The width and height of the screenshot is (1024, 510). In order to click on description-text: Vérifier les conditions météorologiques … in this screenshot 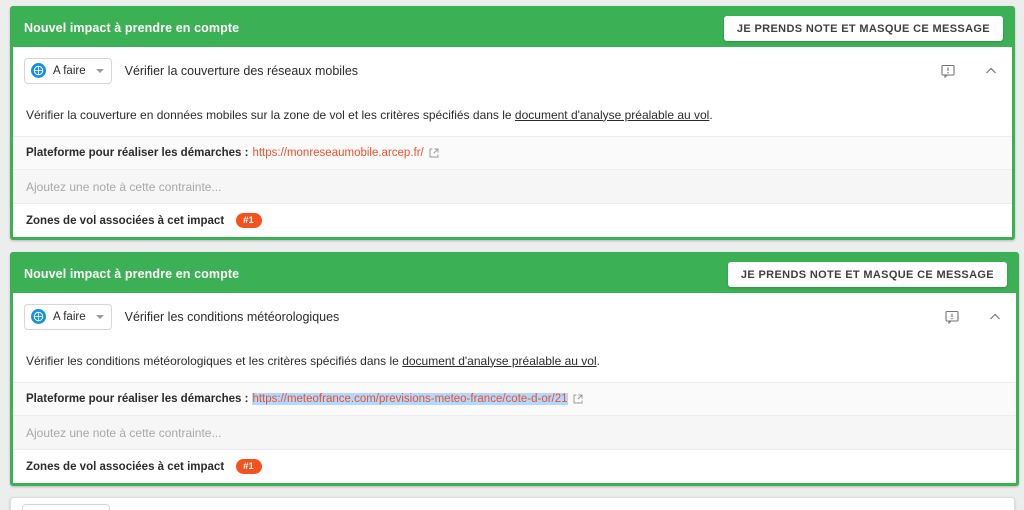, I will do `click(313, 361)`.